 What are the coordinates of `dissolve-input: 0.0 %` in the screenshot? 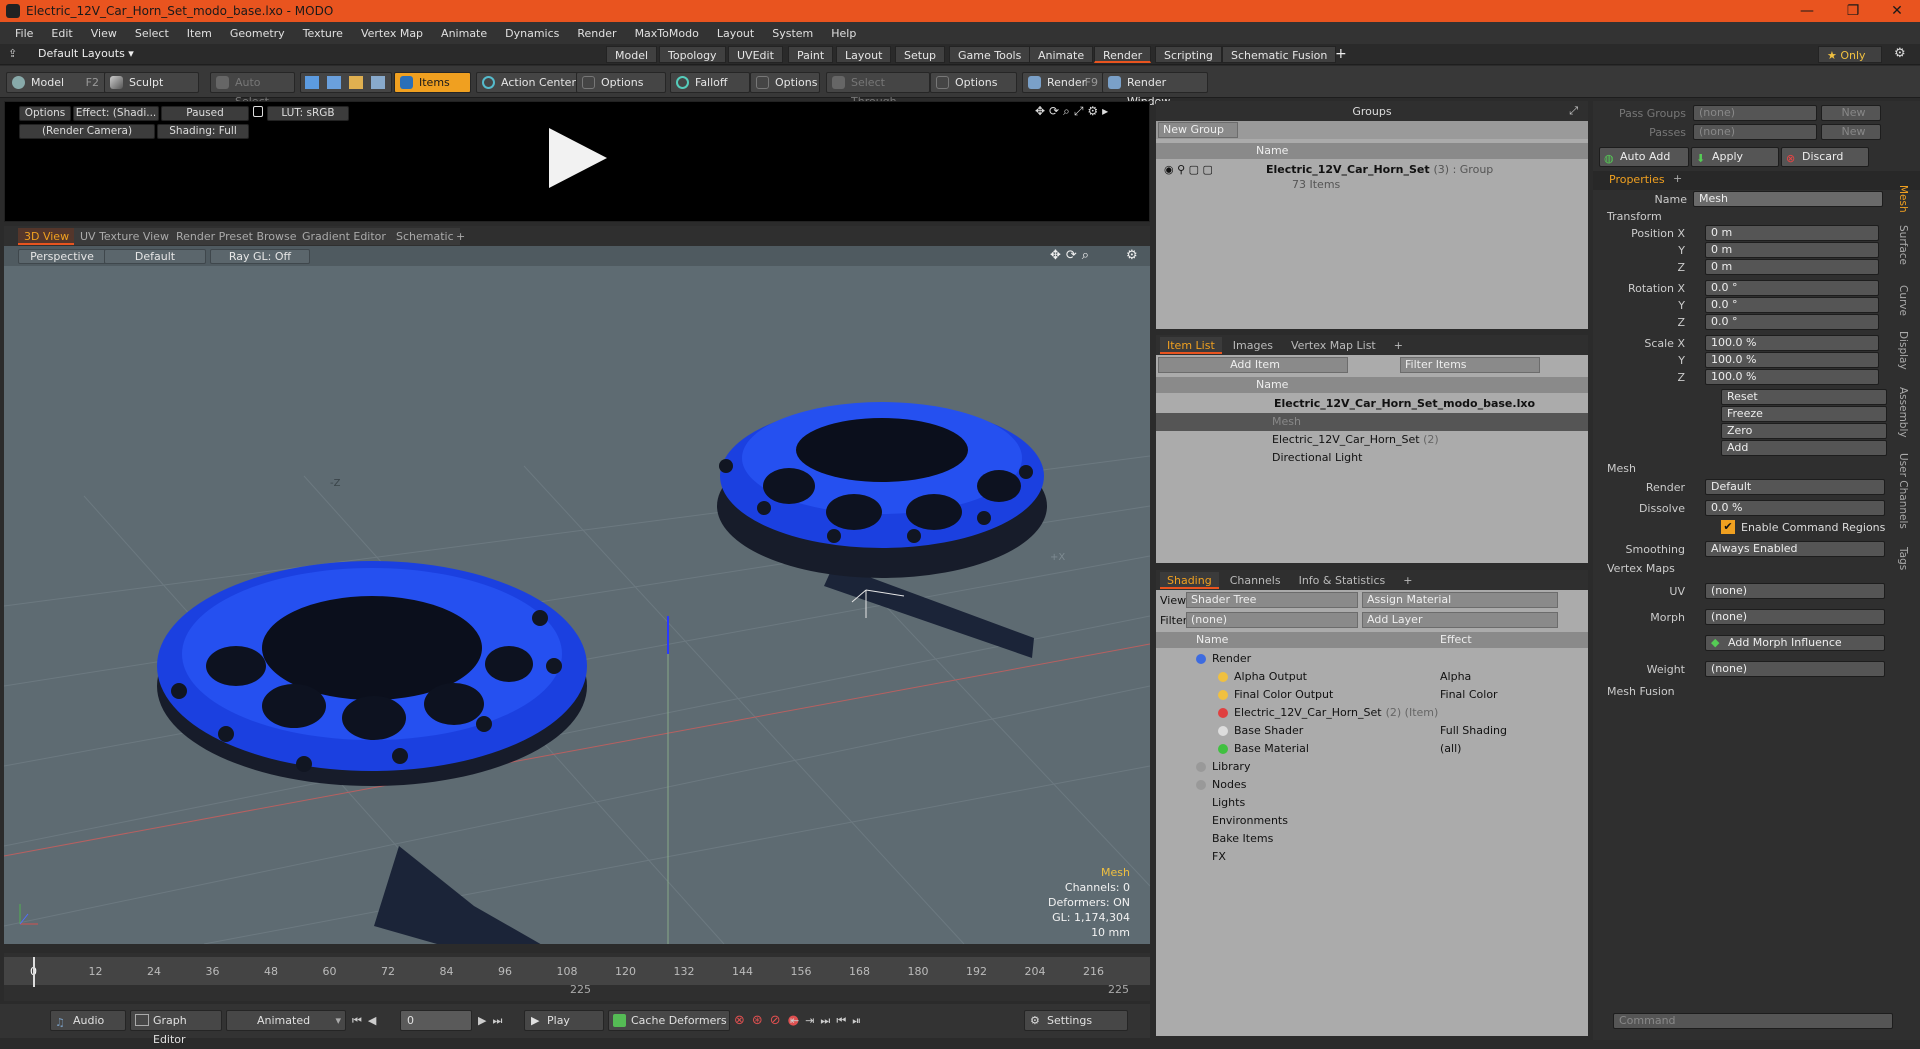 It's located at (1795, 508).